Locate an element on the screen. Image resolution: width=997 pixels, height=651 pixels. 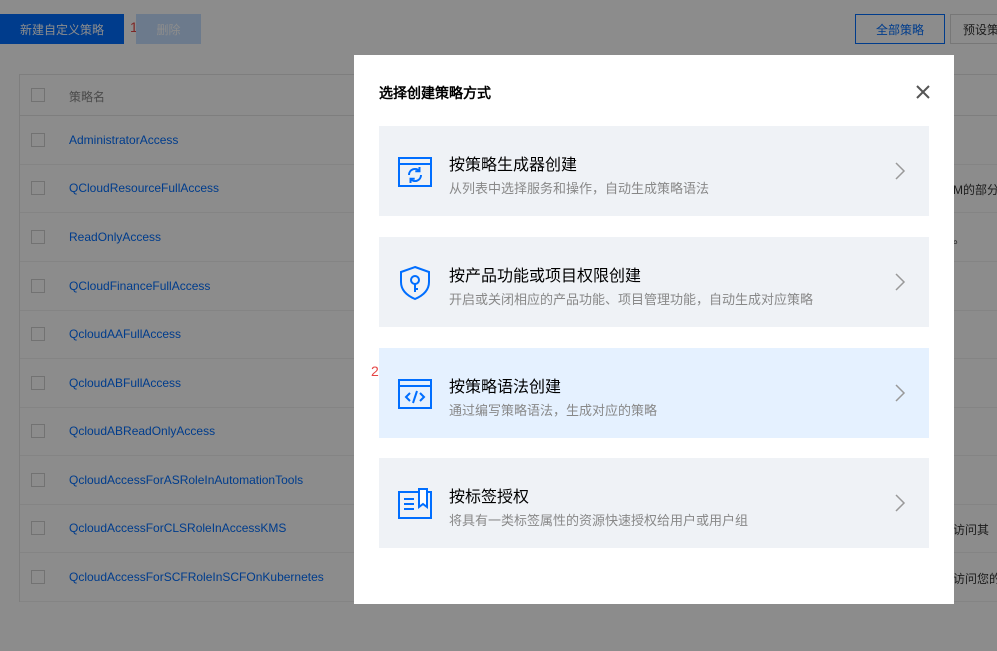
option-title: 按策略语法创建 is located at coordinates (505, 387).